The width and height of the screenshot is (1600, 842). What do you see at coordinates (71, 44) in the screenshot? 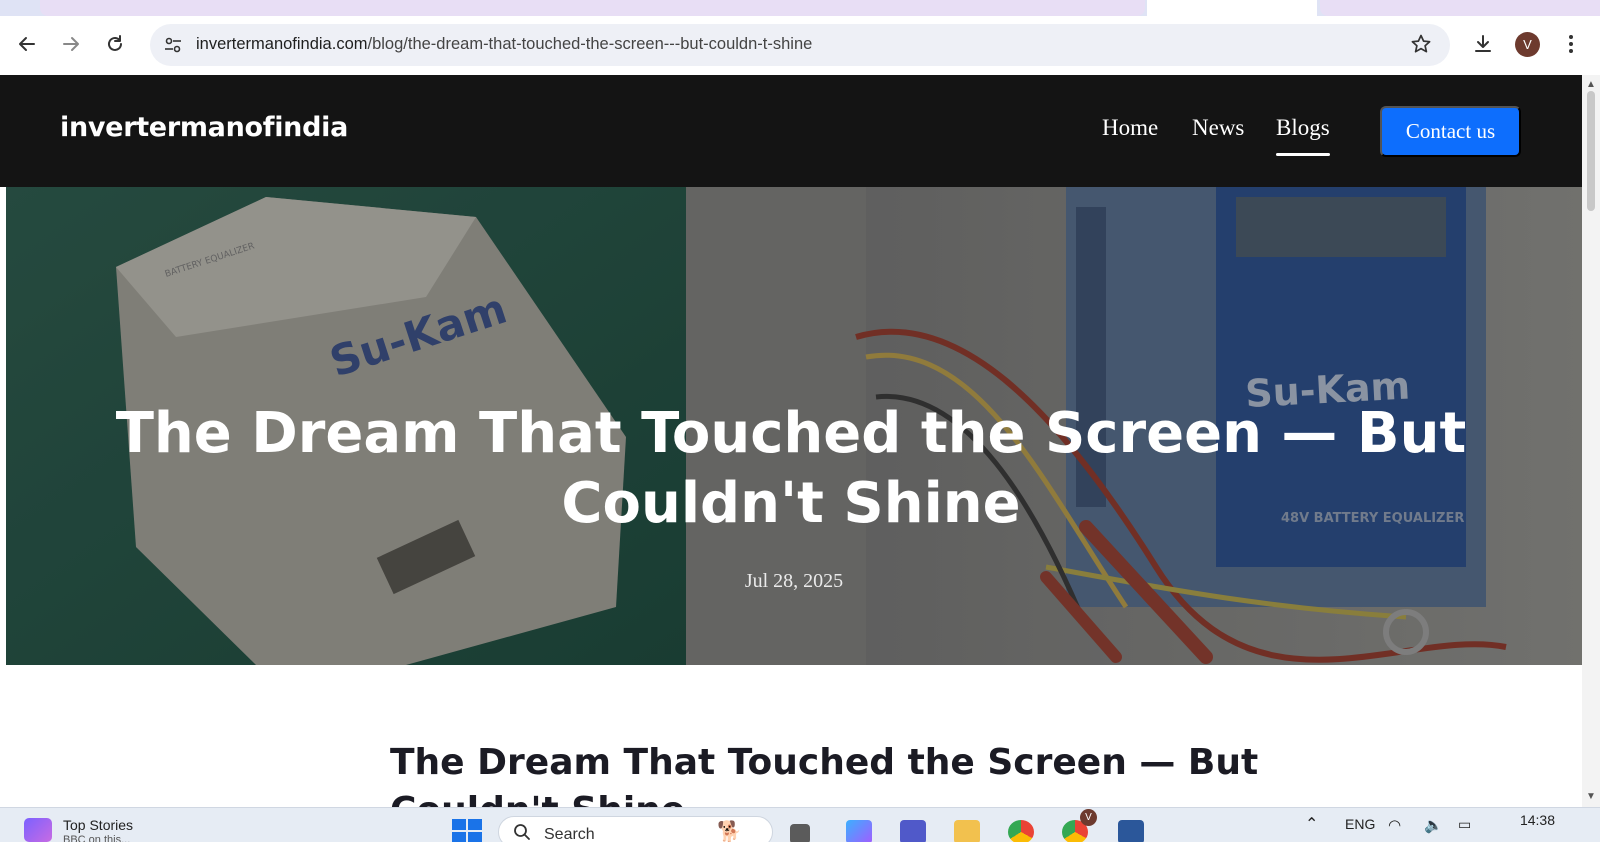
I see `forward-icon` at bounding box center [71, 44].